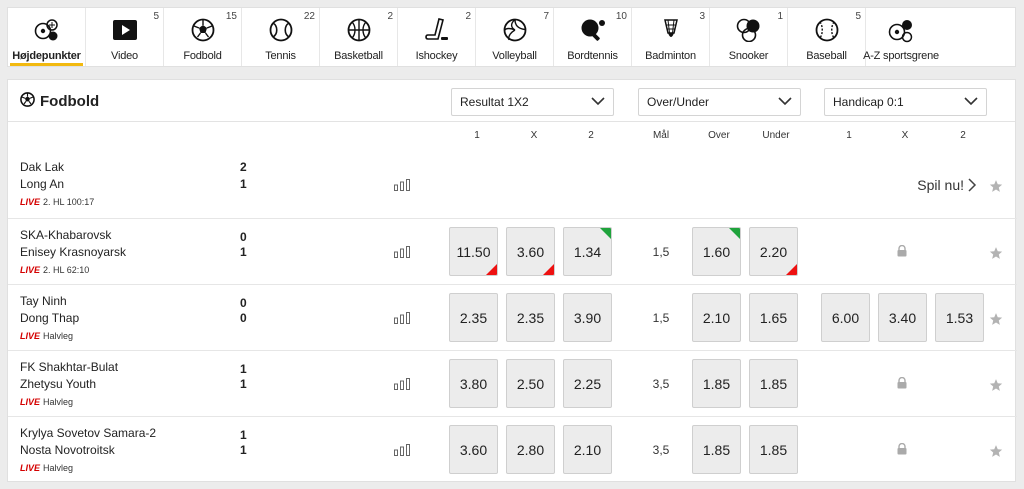 The width and height of the screenshot is (1024, 489). I want to click on odds-handicap-home-button: 6.00, so click(845, 317).